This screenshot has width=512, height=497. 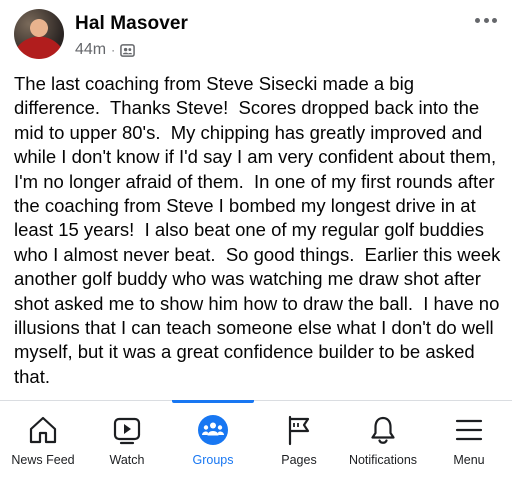 What do you see at coordinates (131, 24) in the screenshot?
I see `author-name: Hal Masover` at bounding box center [131, 24].